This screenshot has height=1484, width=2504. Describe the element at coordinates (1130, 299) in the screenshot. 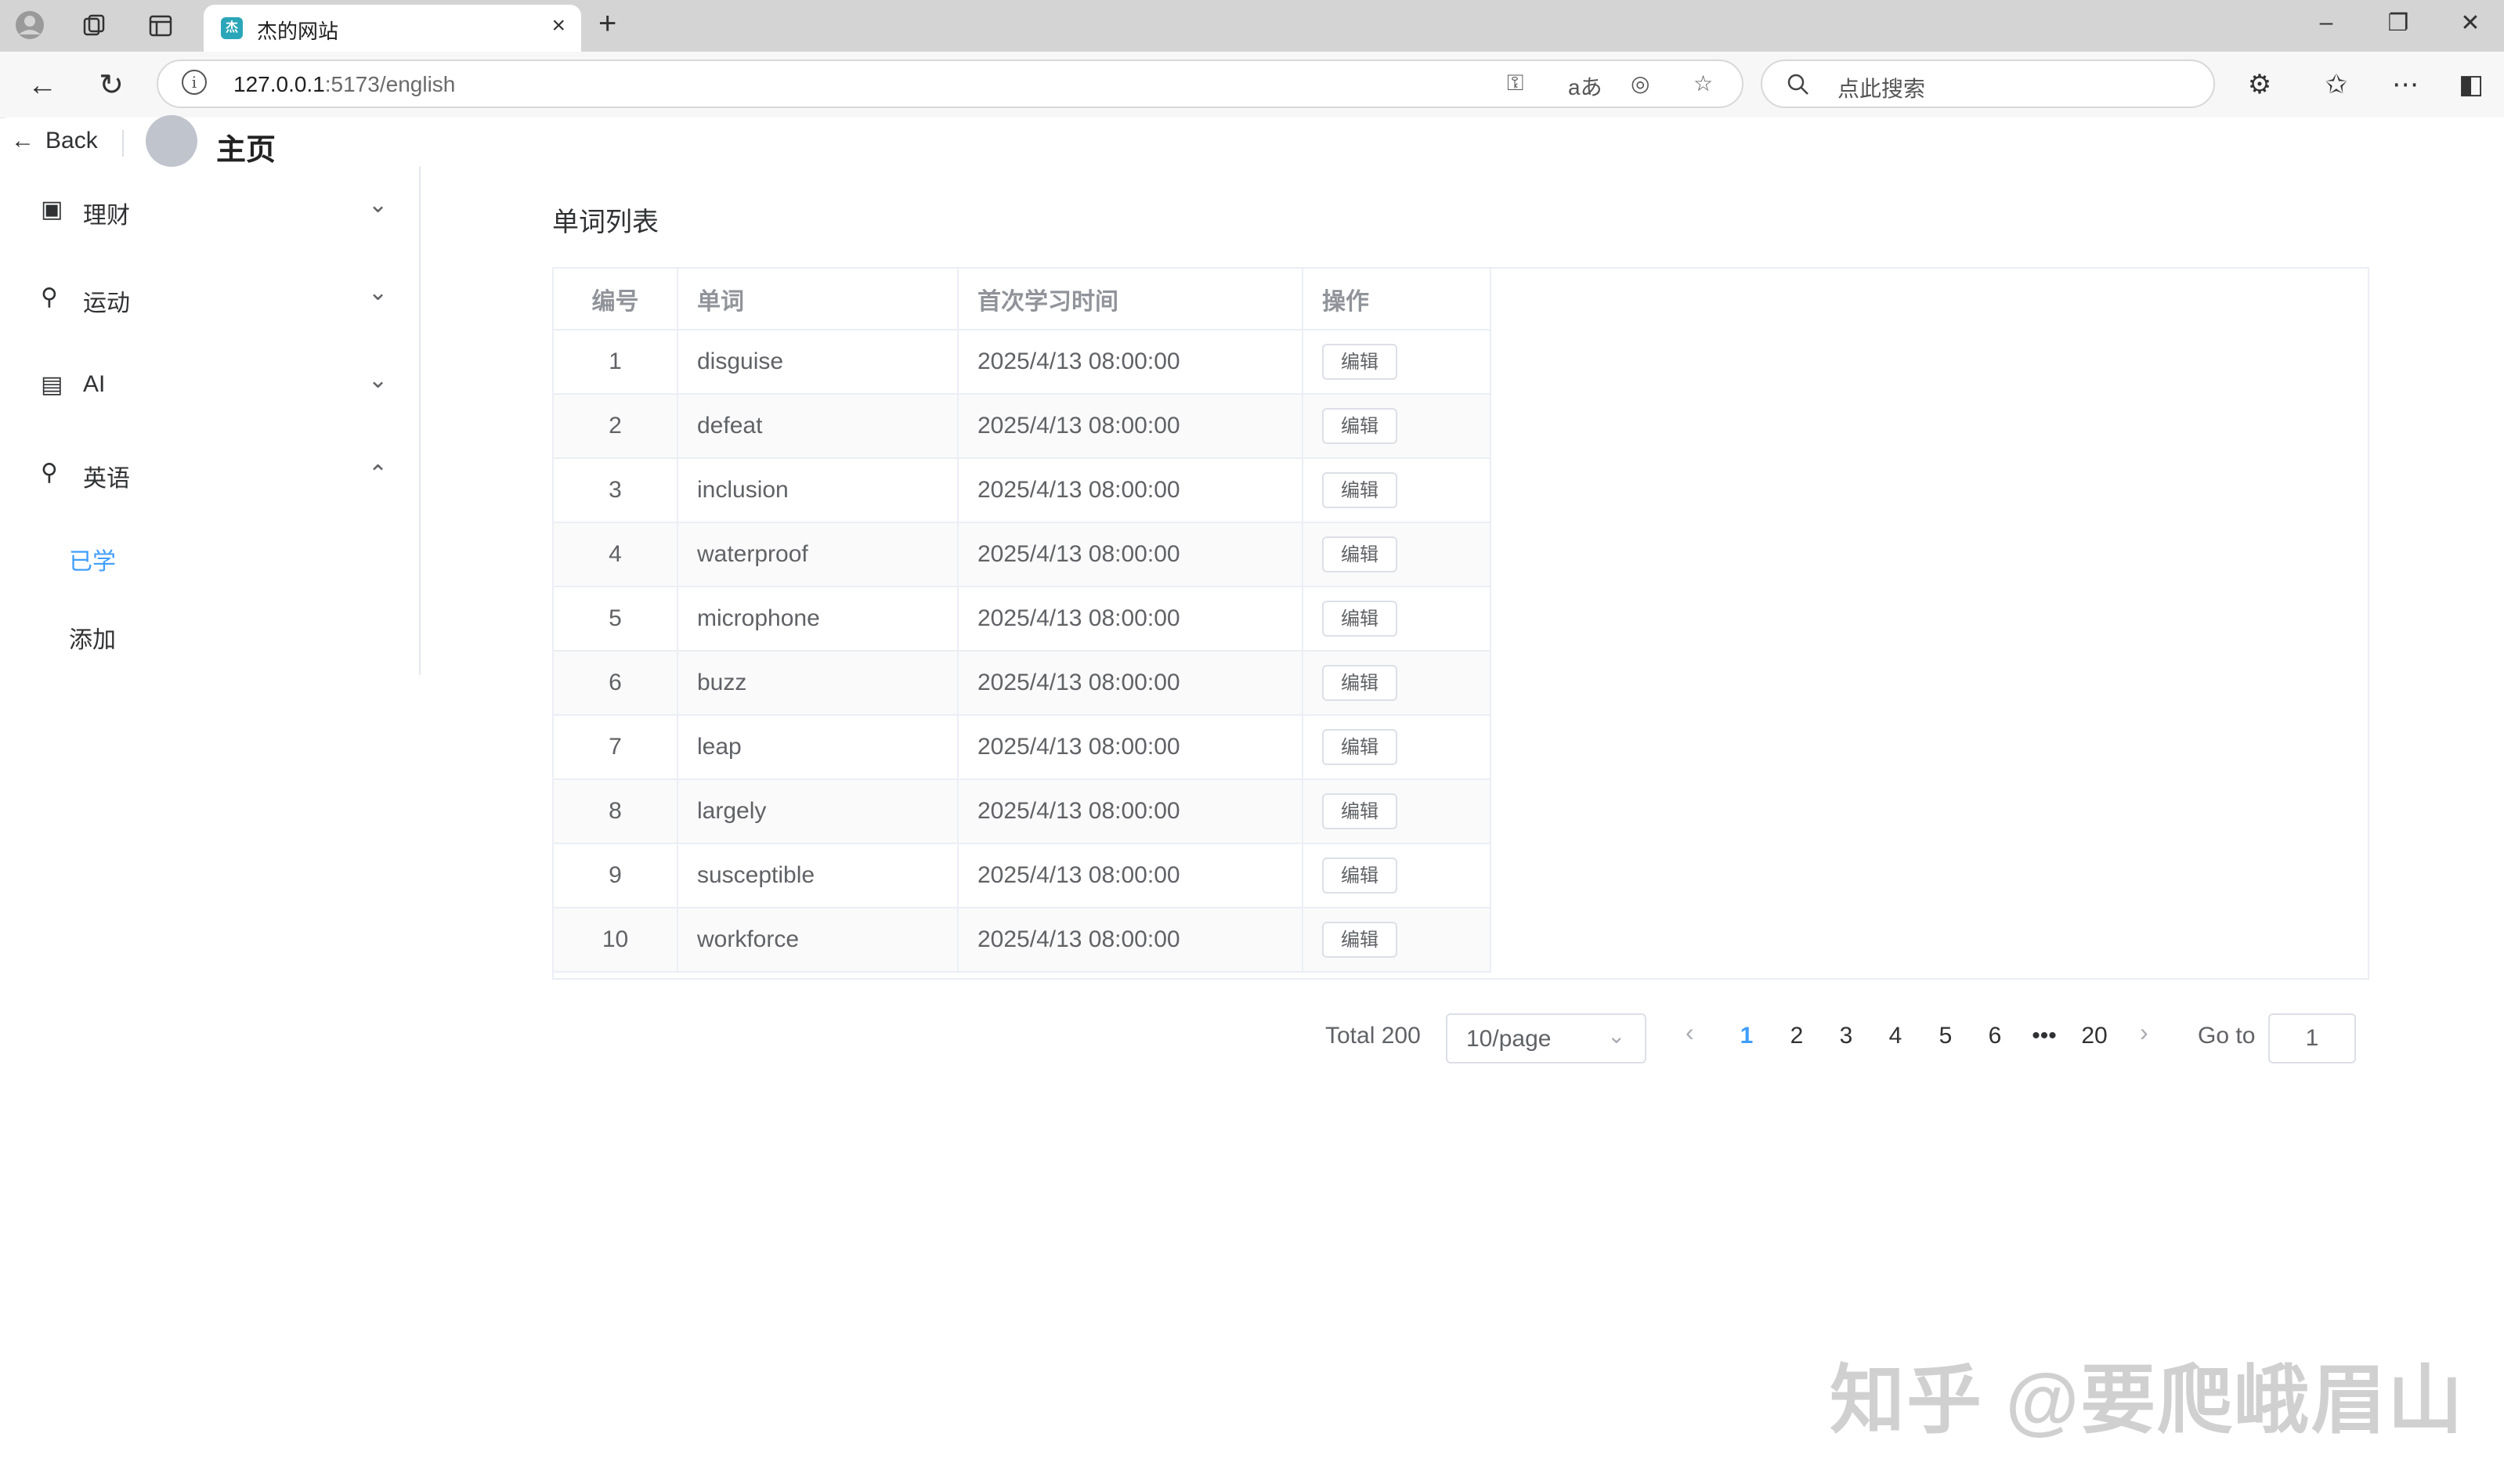

I see `column-header-time: 首次学习时间` at that location.